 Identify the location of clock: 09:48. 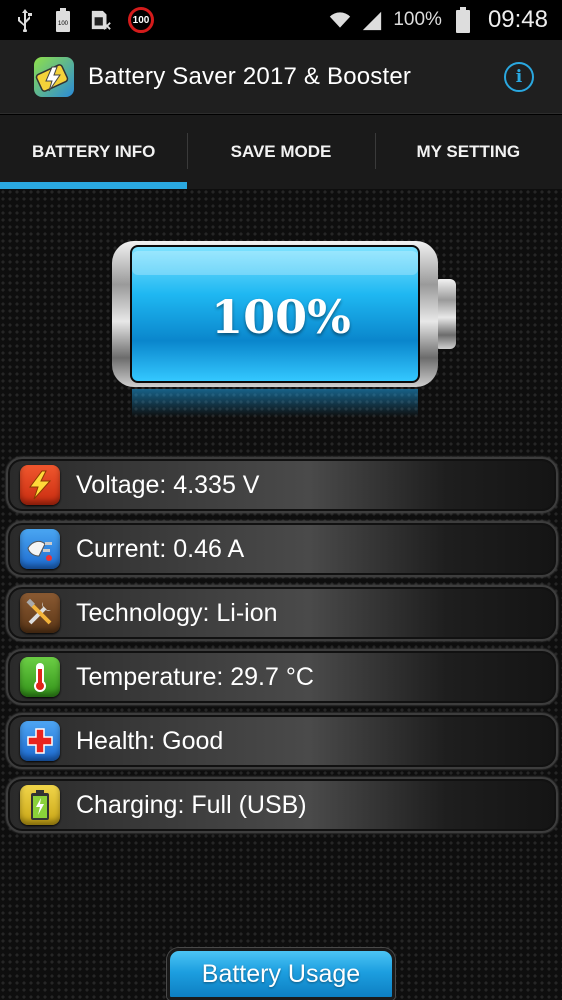
(517, 19).